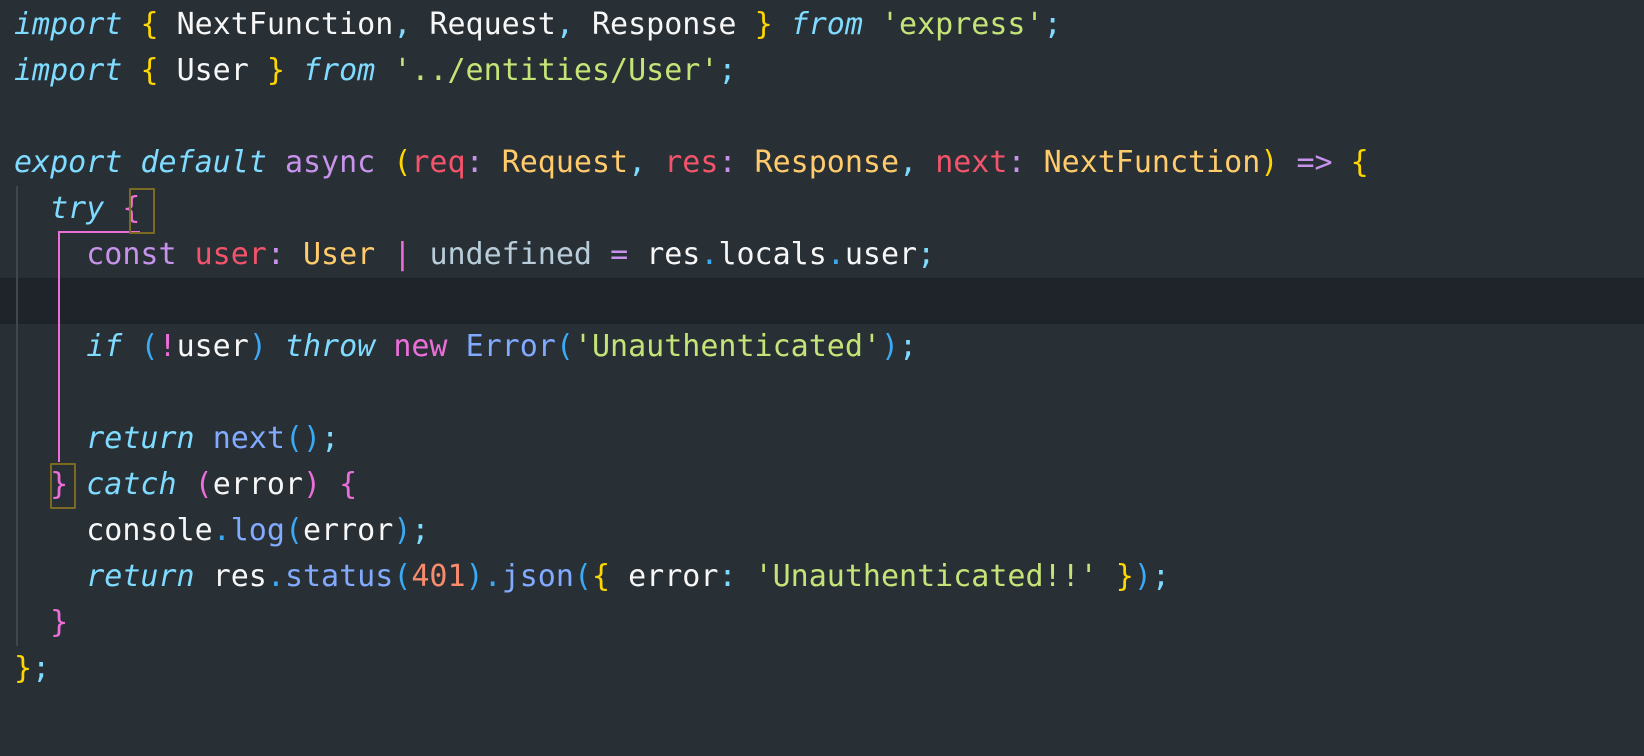 The height and width of the screenshot is (756, 1644). I want to click on code-line: return next();, so click(822, 439).